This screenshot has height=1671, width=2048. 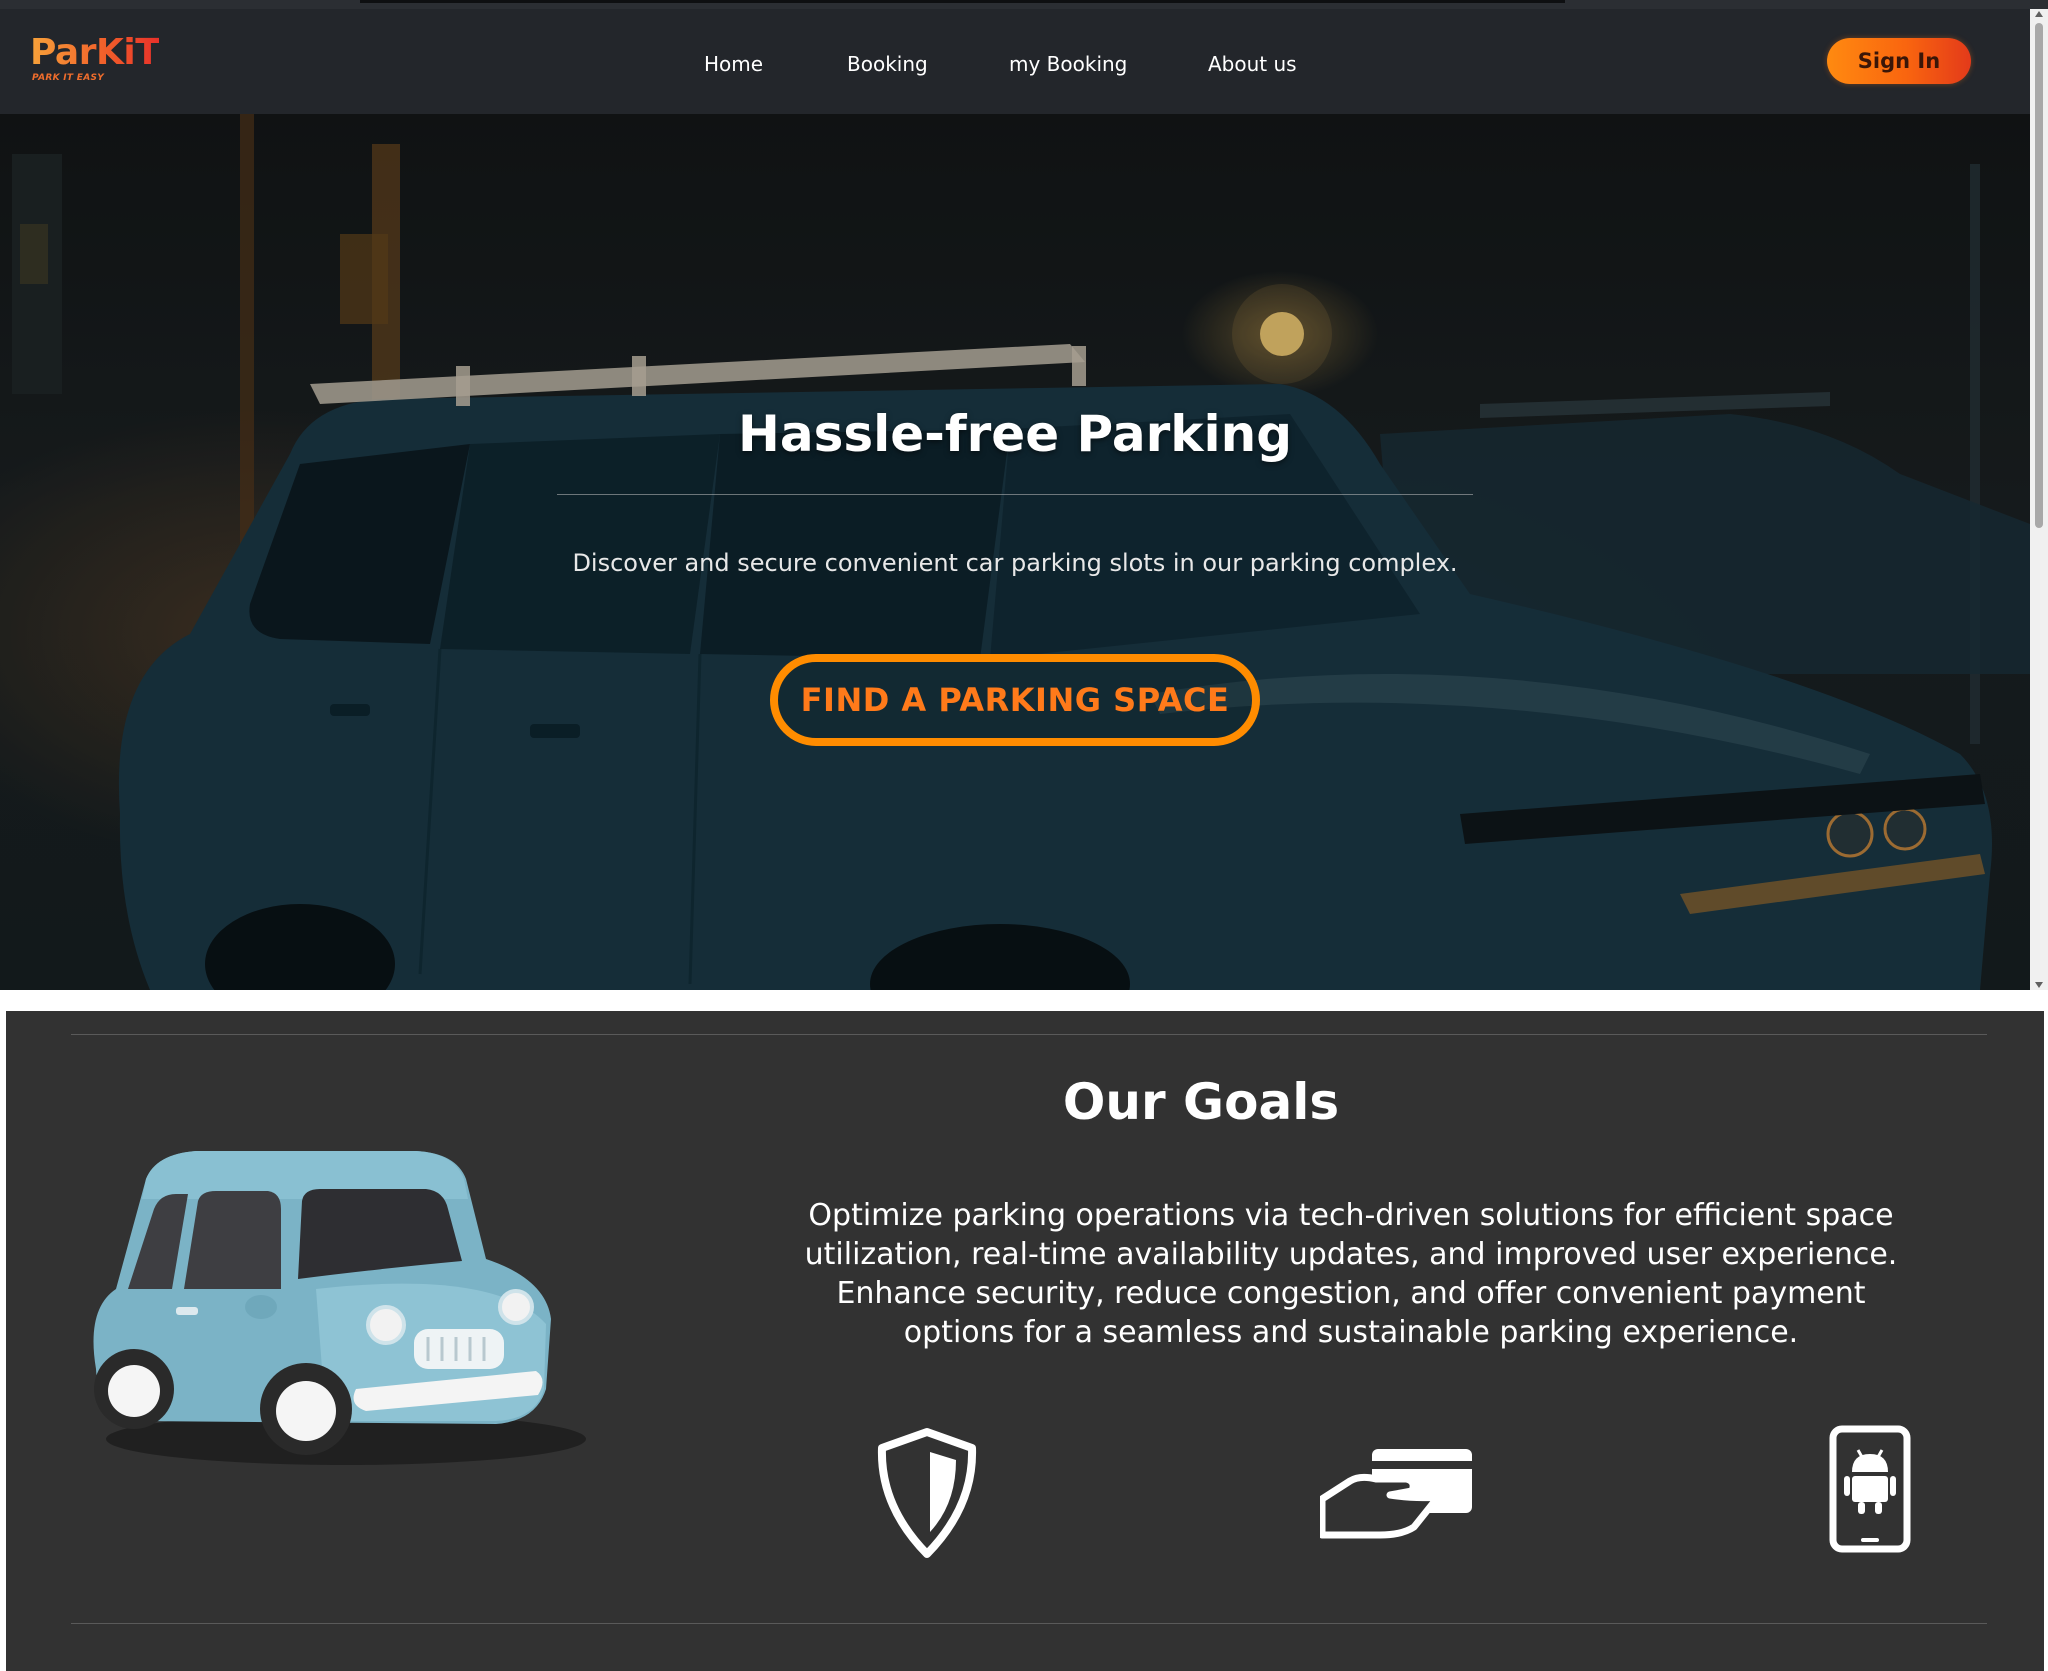 I want to click on nav-home: Home, so click(x=733, y=64).